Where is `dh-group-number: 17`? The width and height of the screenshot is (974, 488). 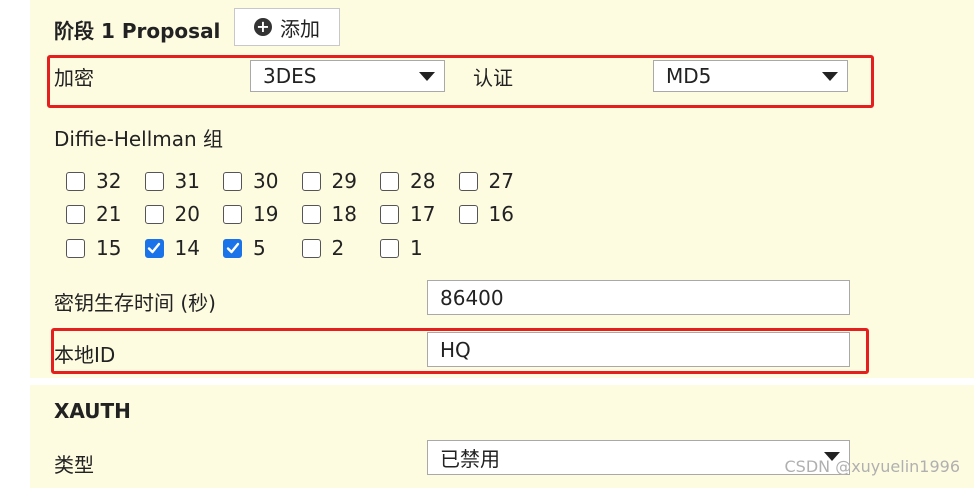 dh-group-number: 17 is located at coordinates (423, 214).